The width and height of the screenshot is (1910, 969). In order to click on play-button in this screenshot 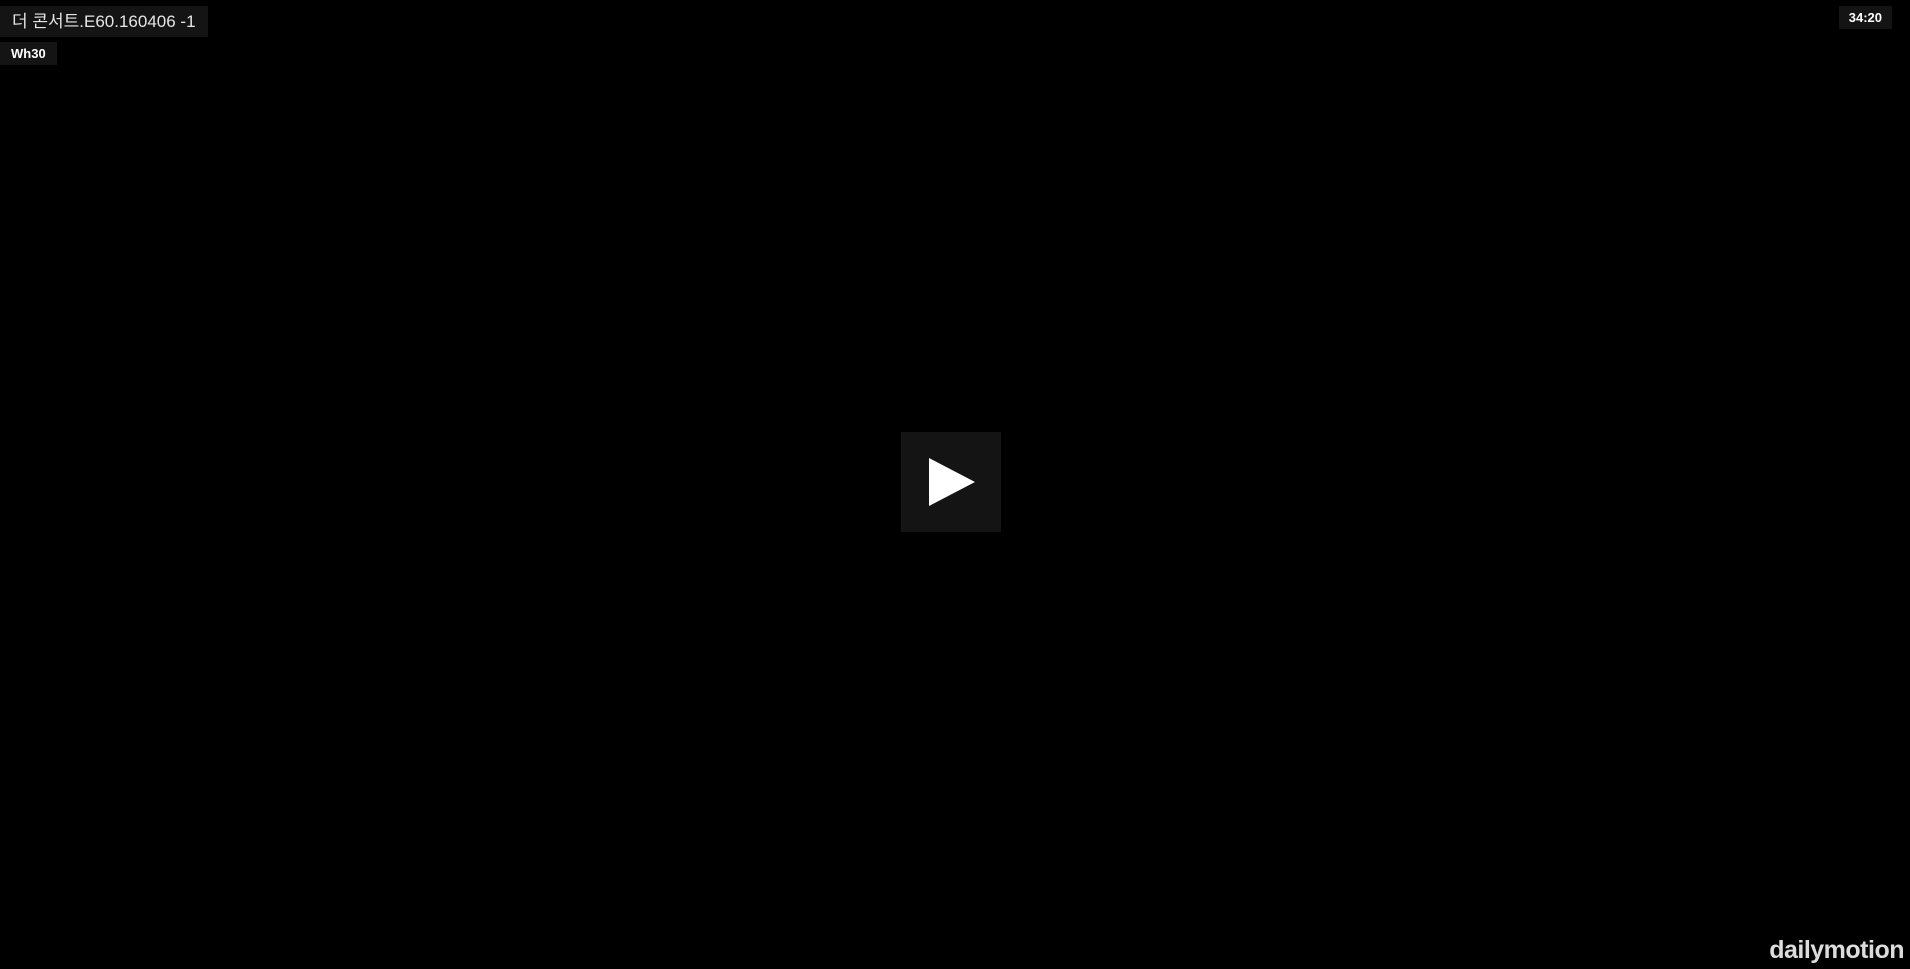, I will do `click(951, 482)`.